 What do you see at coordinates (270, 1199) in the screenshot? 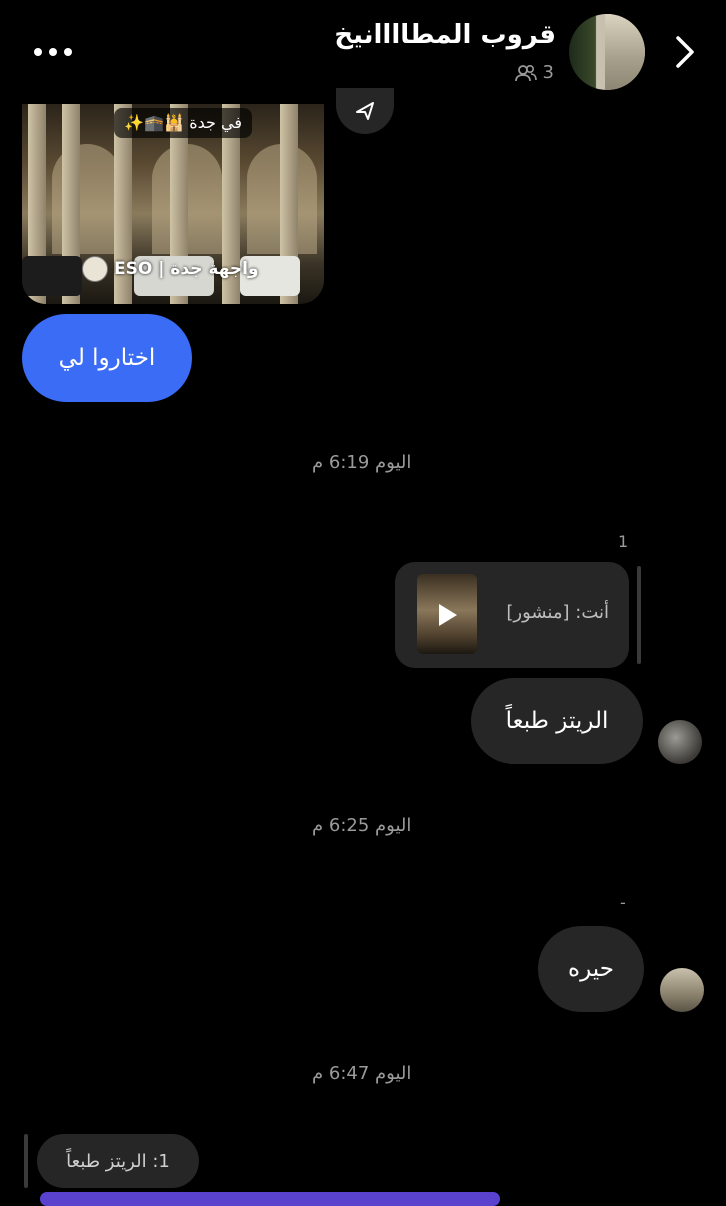
I see `message-composer` at bounding box center [270, 1199].